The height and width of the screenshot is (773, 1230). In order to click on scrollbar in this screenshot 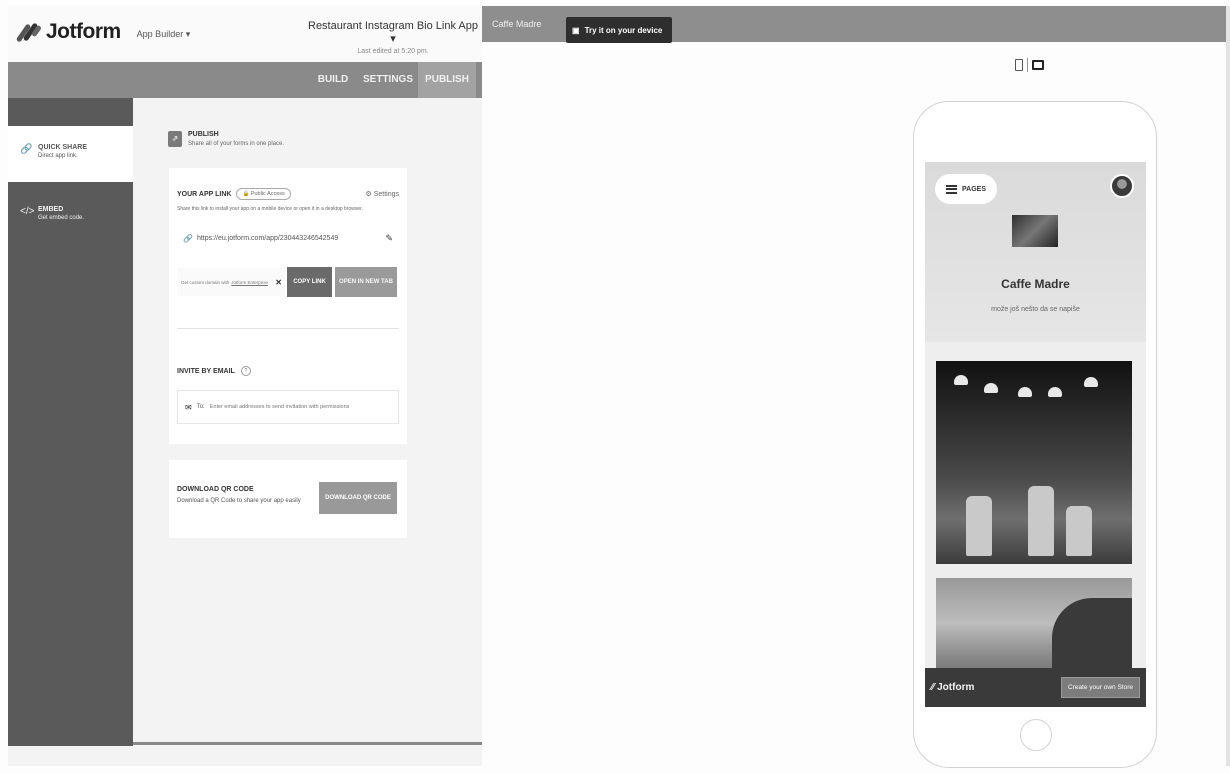, I will do `click(1228, 386)`.